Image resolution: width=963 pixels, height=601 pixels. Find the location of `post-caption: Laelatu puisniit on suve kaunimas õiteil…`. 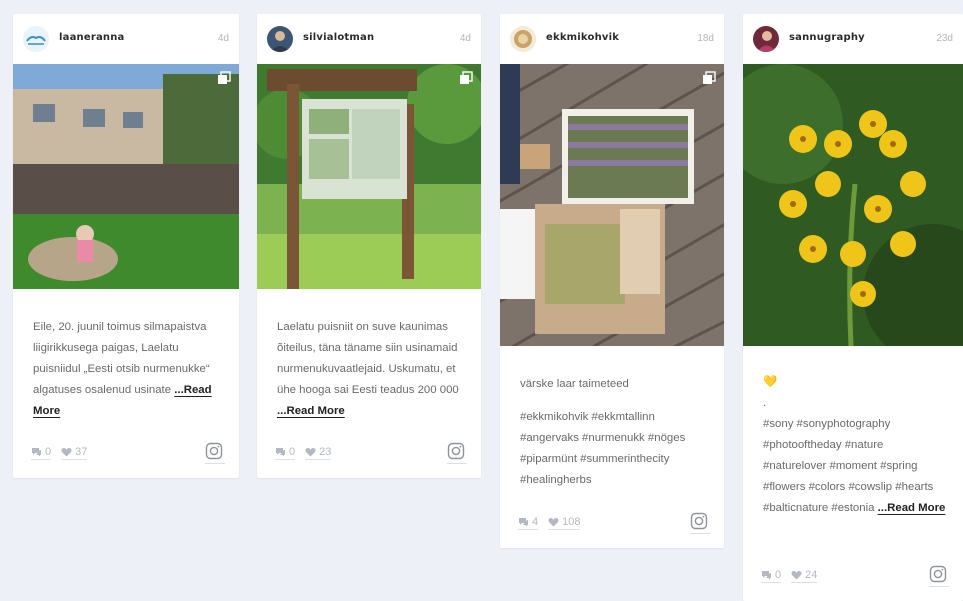

post-caption: Laelatu puisniit on suve kaunimas õiteil… is located at coordinates (372, 369).